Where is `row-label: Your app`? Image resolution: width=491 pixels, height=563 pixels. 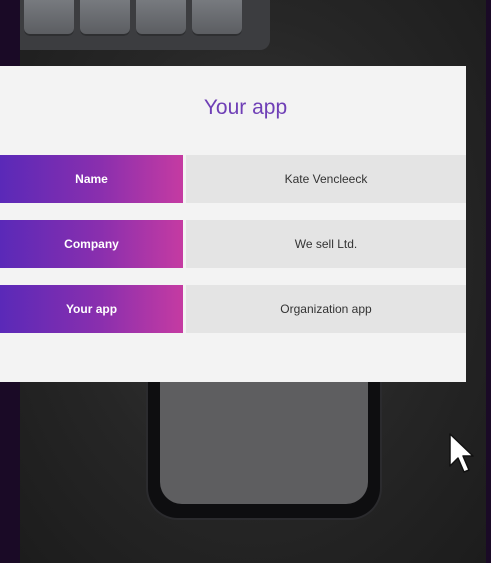
row-label: Your app is located at coordinates (91, 309).